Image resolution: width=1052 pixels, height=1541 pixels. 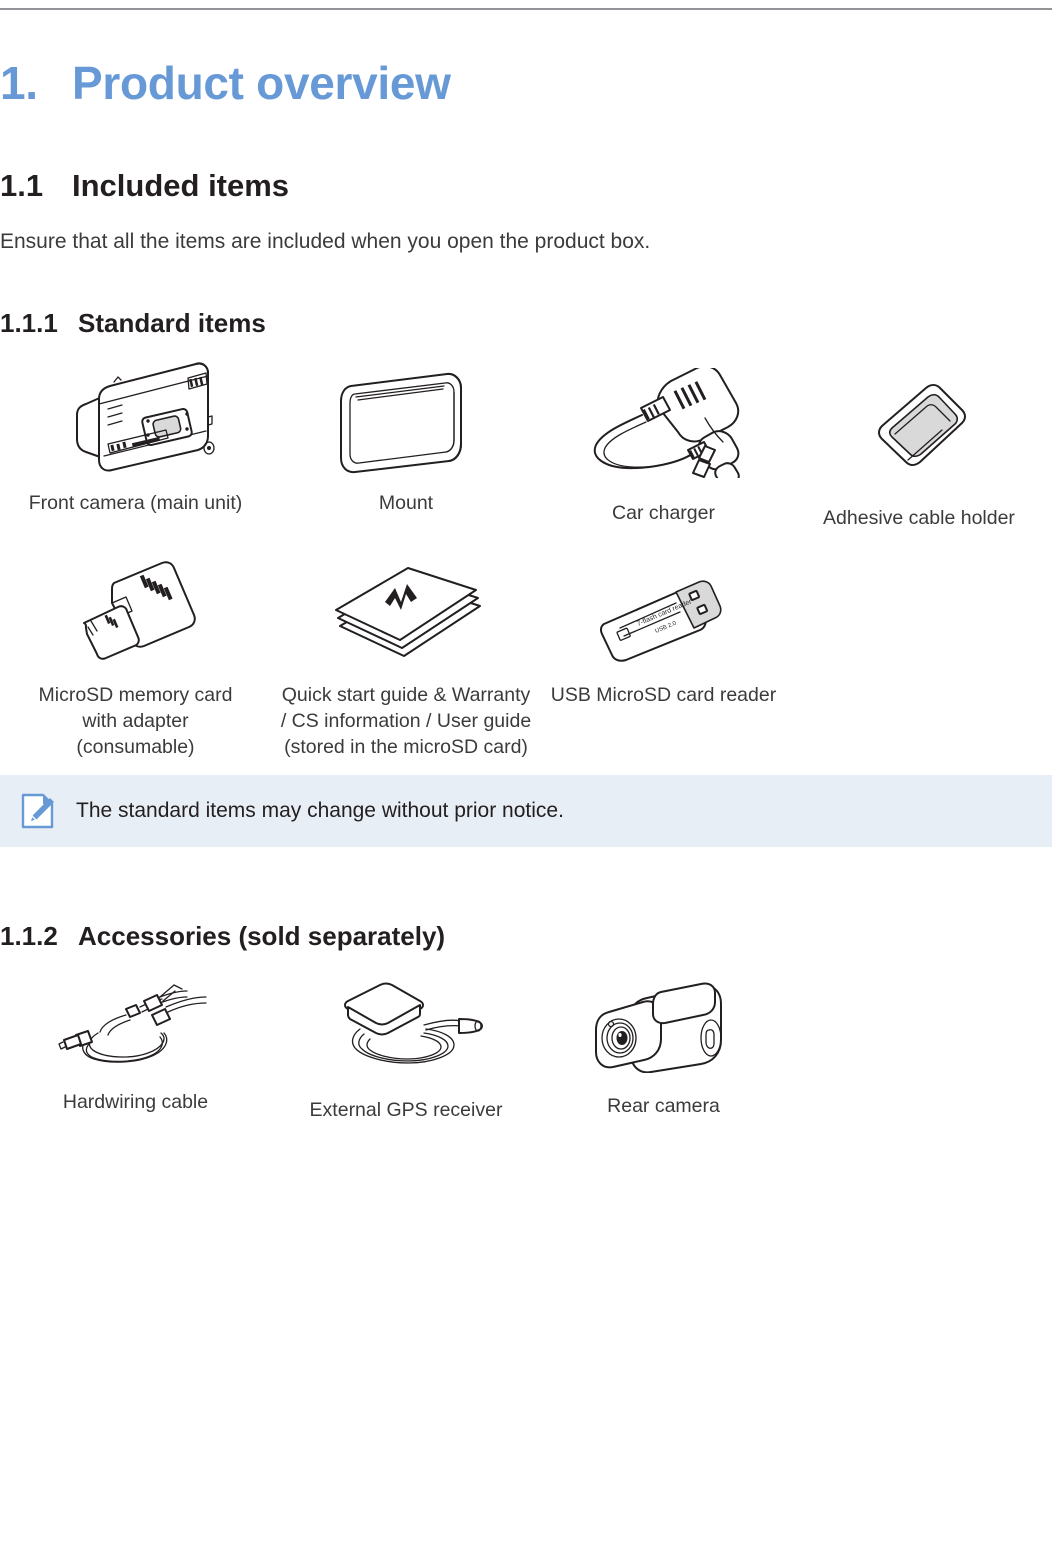 I want to click on item-label: Front camera (main unit), so click(x=135, y=503).